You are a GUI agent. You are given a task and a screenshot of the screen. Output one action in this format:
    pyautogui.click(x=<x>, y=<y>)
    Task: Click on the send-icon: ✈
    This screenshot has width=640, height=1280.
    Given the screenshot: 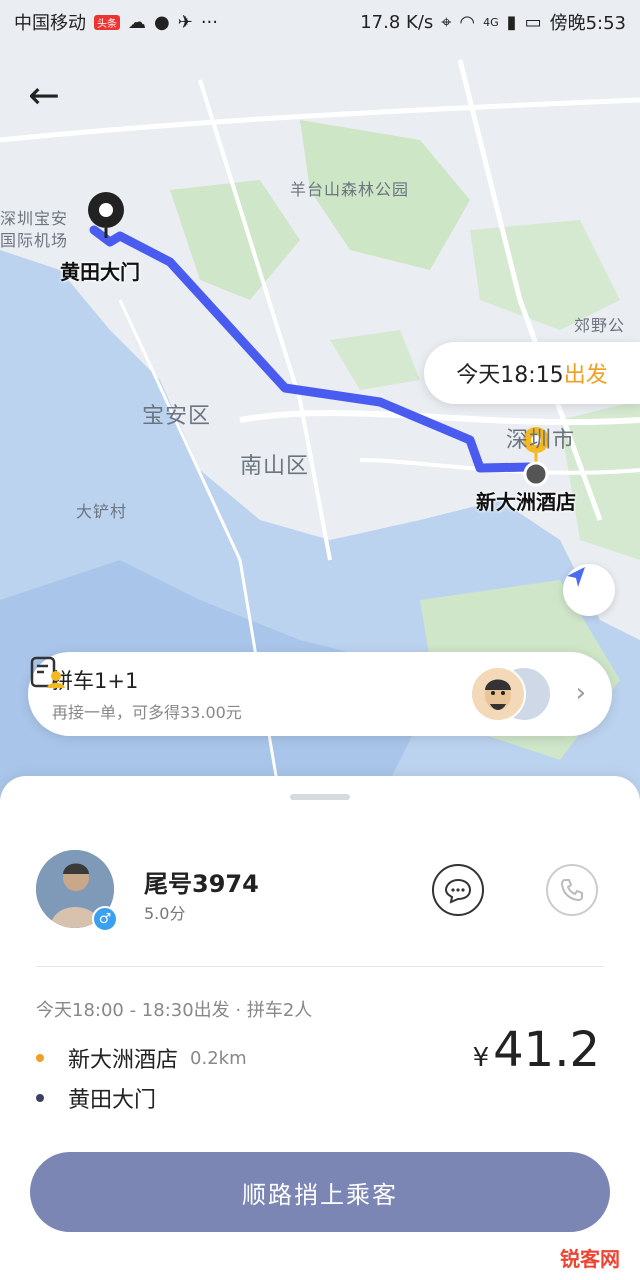 What is the action you would take?
    pyautogui.click(x=185, y=22)
    